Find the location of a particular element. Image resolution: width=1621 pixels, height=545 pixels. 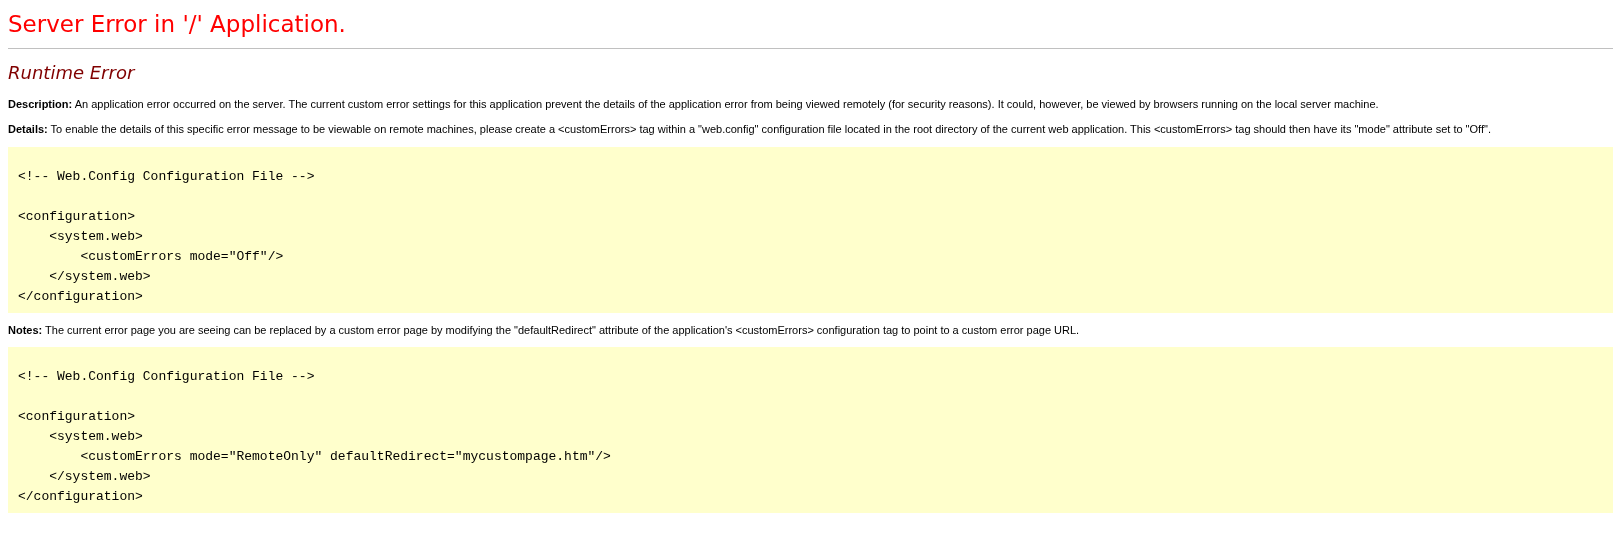

notes-text: Notes: The current error page you are seeing can be replaced by a custom error page by modifying the "defaultRedirect" attribute of the application's <customErrors> configuration tag to point to a custom error page URL. is located at coordinates (544, 330).